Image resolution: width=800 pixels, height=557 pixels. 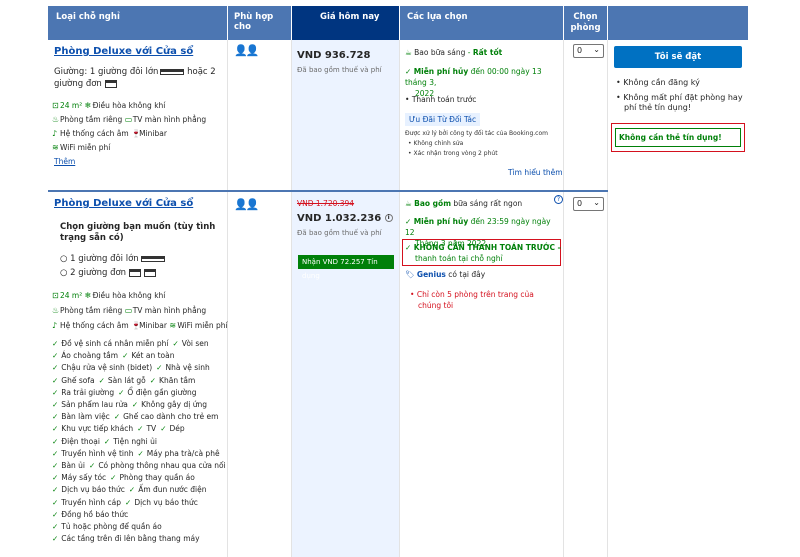 I want to click on room1-feature-row: ⊡24 m² ❄Điều hòa không khí, so click(x=109, y=105).